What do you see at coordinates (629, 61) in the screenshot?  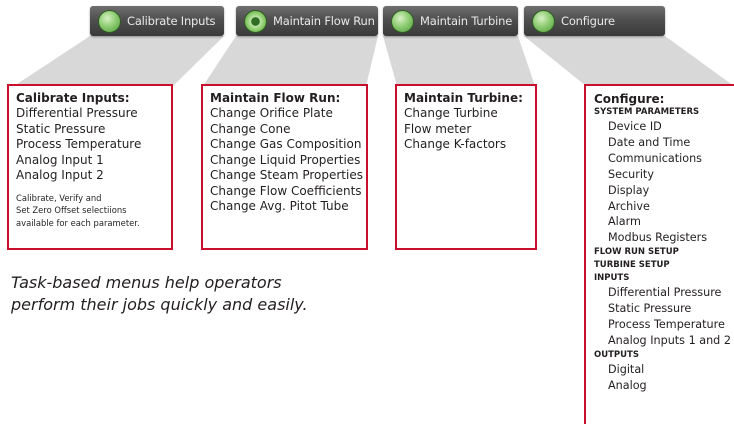 I see `connector-configure` at bounding box center [629, 61].